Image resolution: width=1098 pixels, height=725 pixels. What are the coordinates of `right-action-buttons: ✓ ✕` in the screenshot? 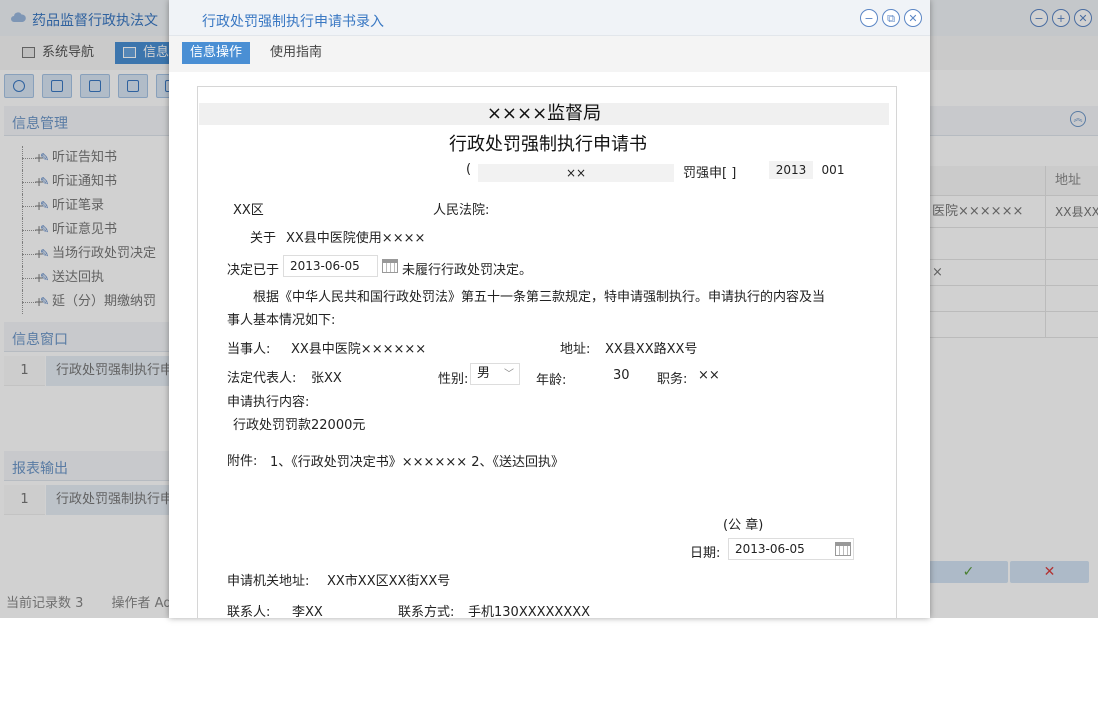 It's located at (1009, 572).